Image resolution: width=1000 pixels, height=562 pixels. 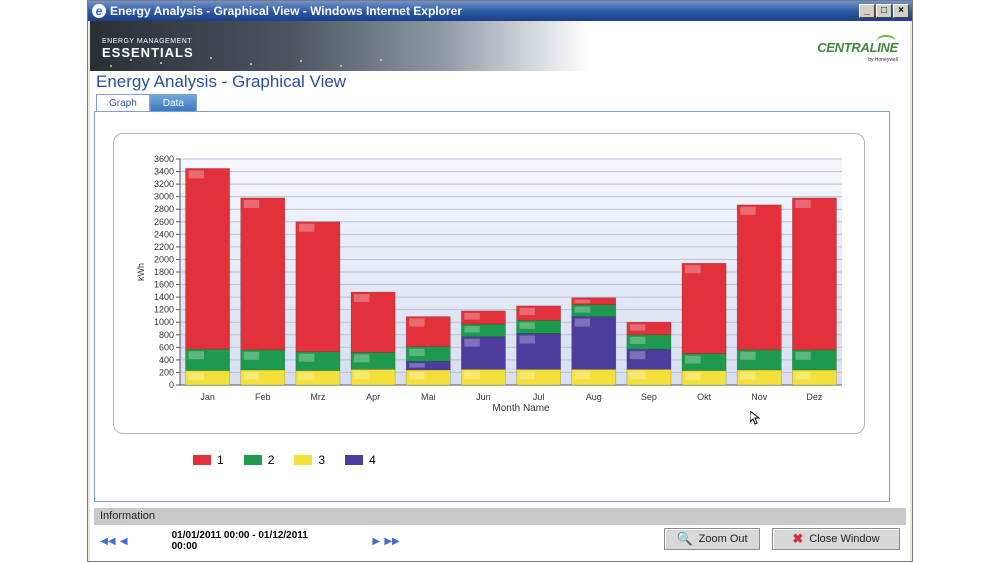 What do you see at coordinates (239, 541) in the screenshot?
I see `date-range: 01/01/2011 00:00 - 01/12/2011 00:00` at bounding box center [239, 541].